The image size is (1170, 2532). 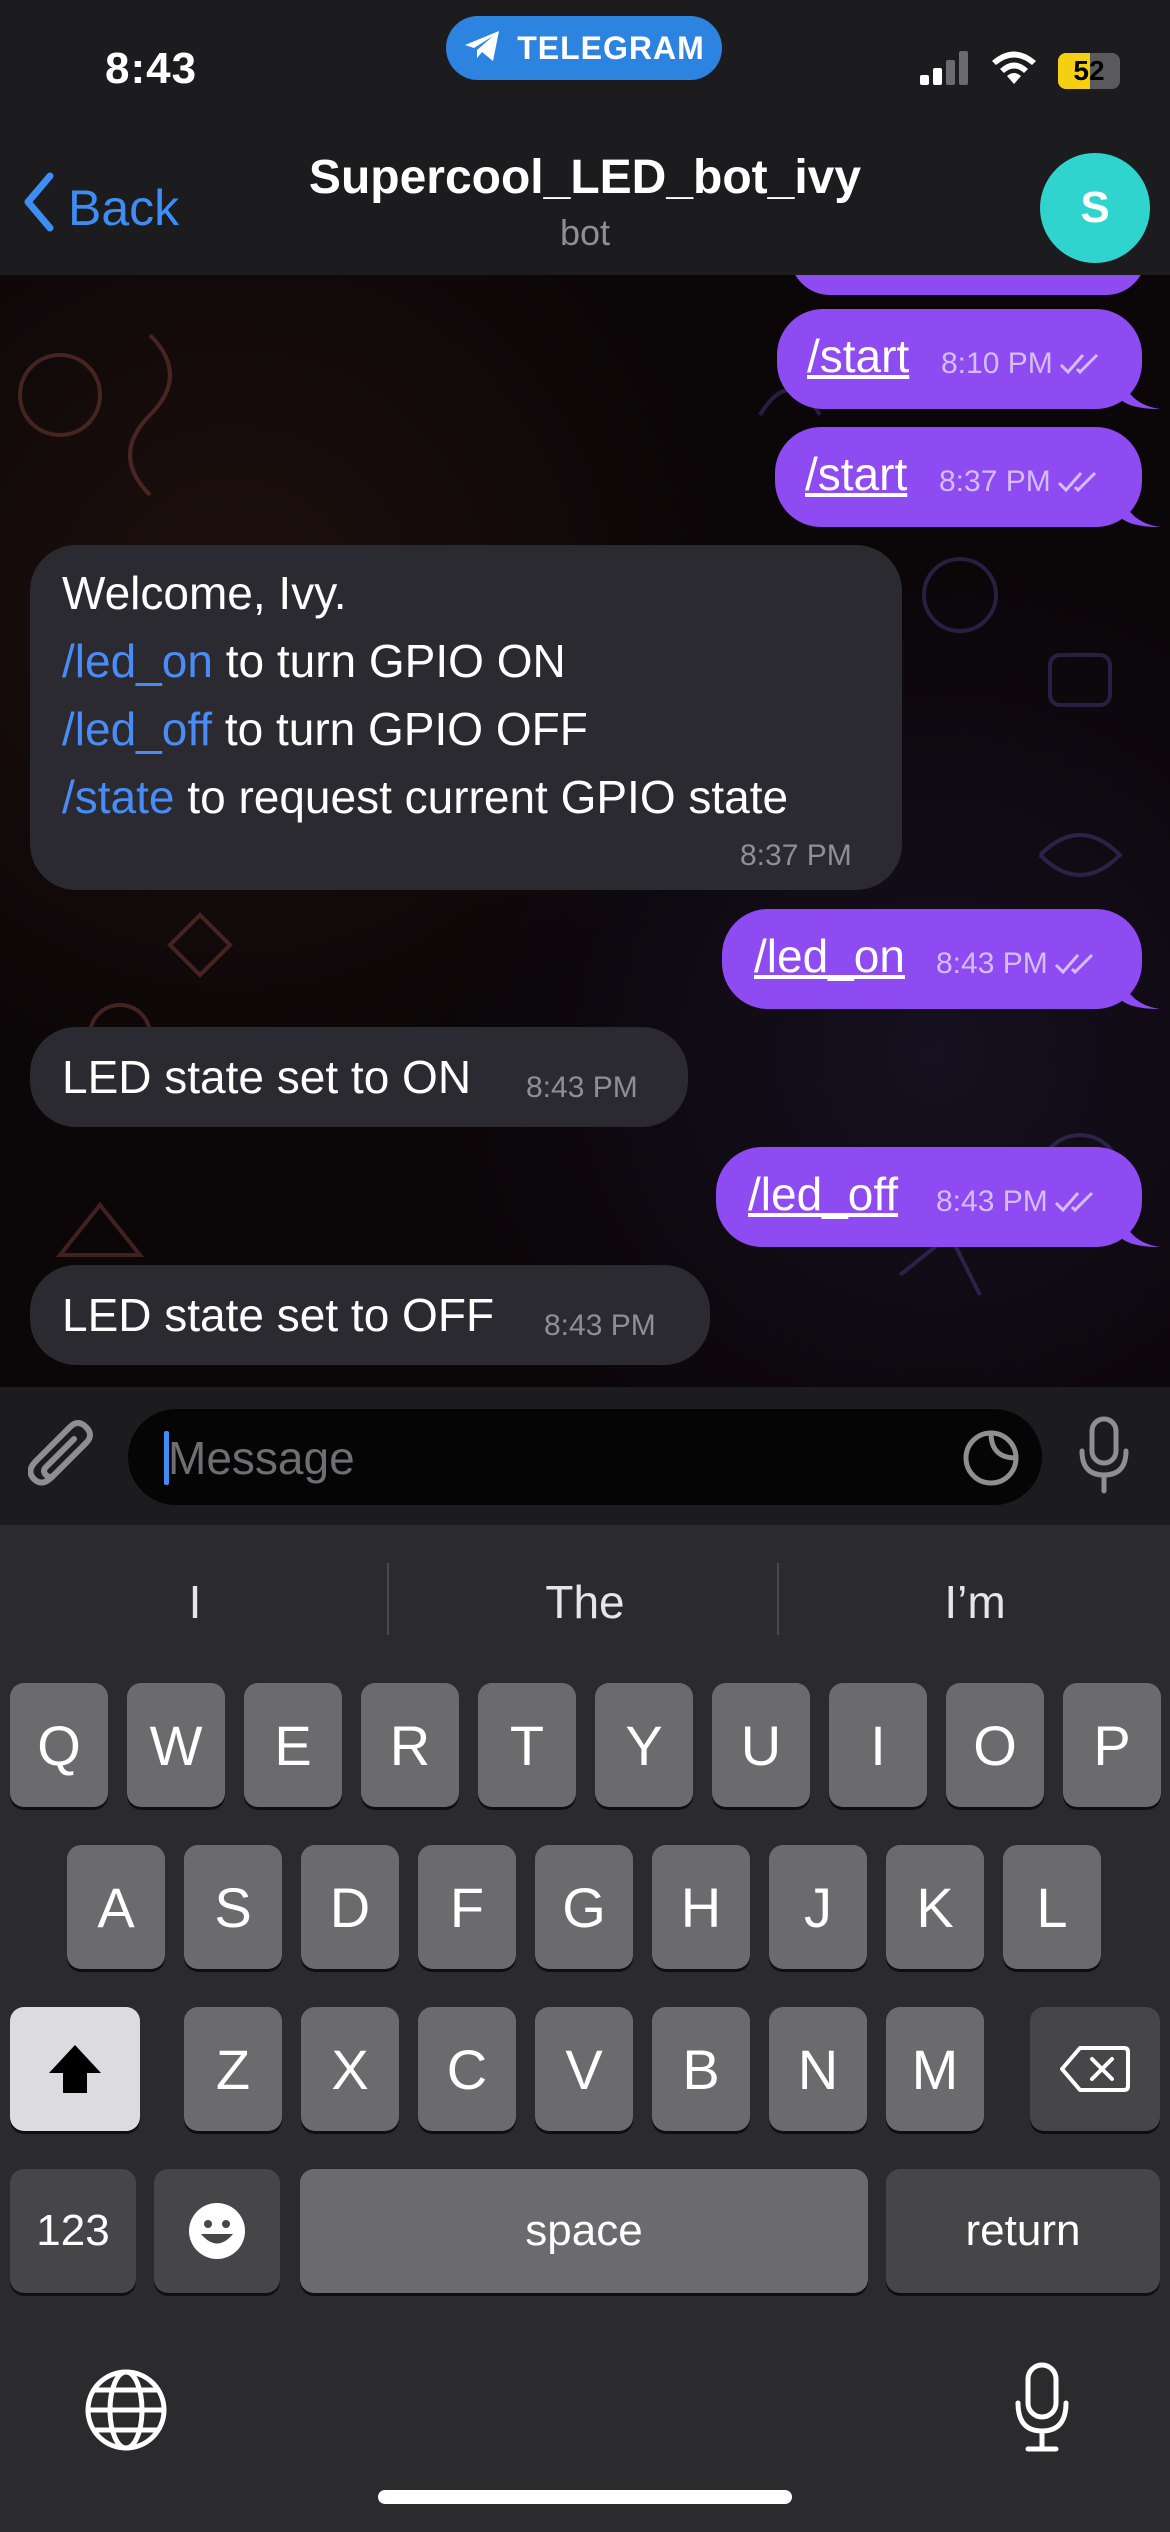 What do you see at coordinates (1095, 208) in the screenshot?
I see `avatar: S` at bounding box center [1095, 208].